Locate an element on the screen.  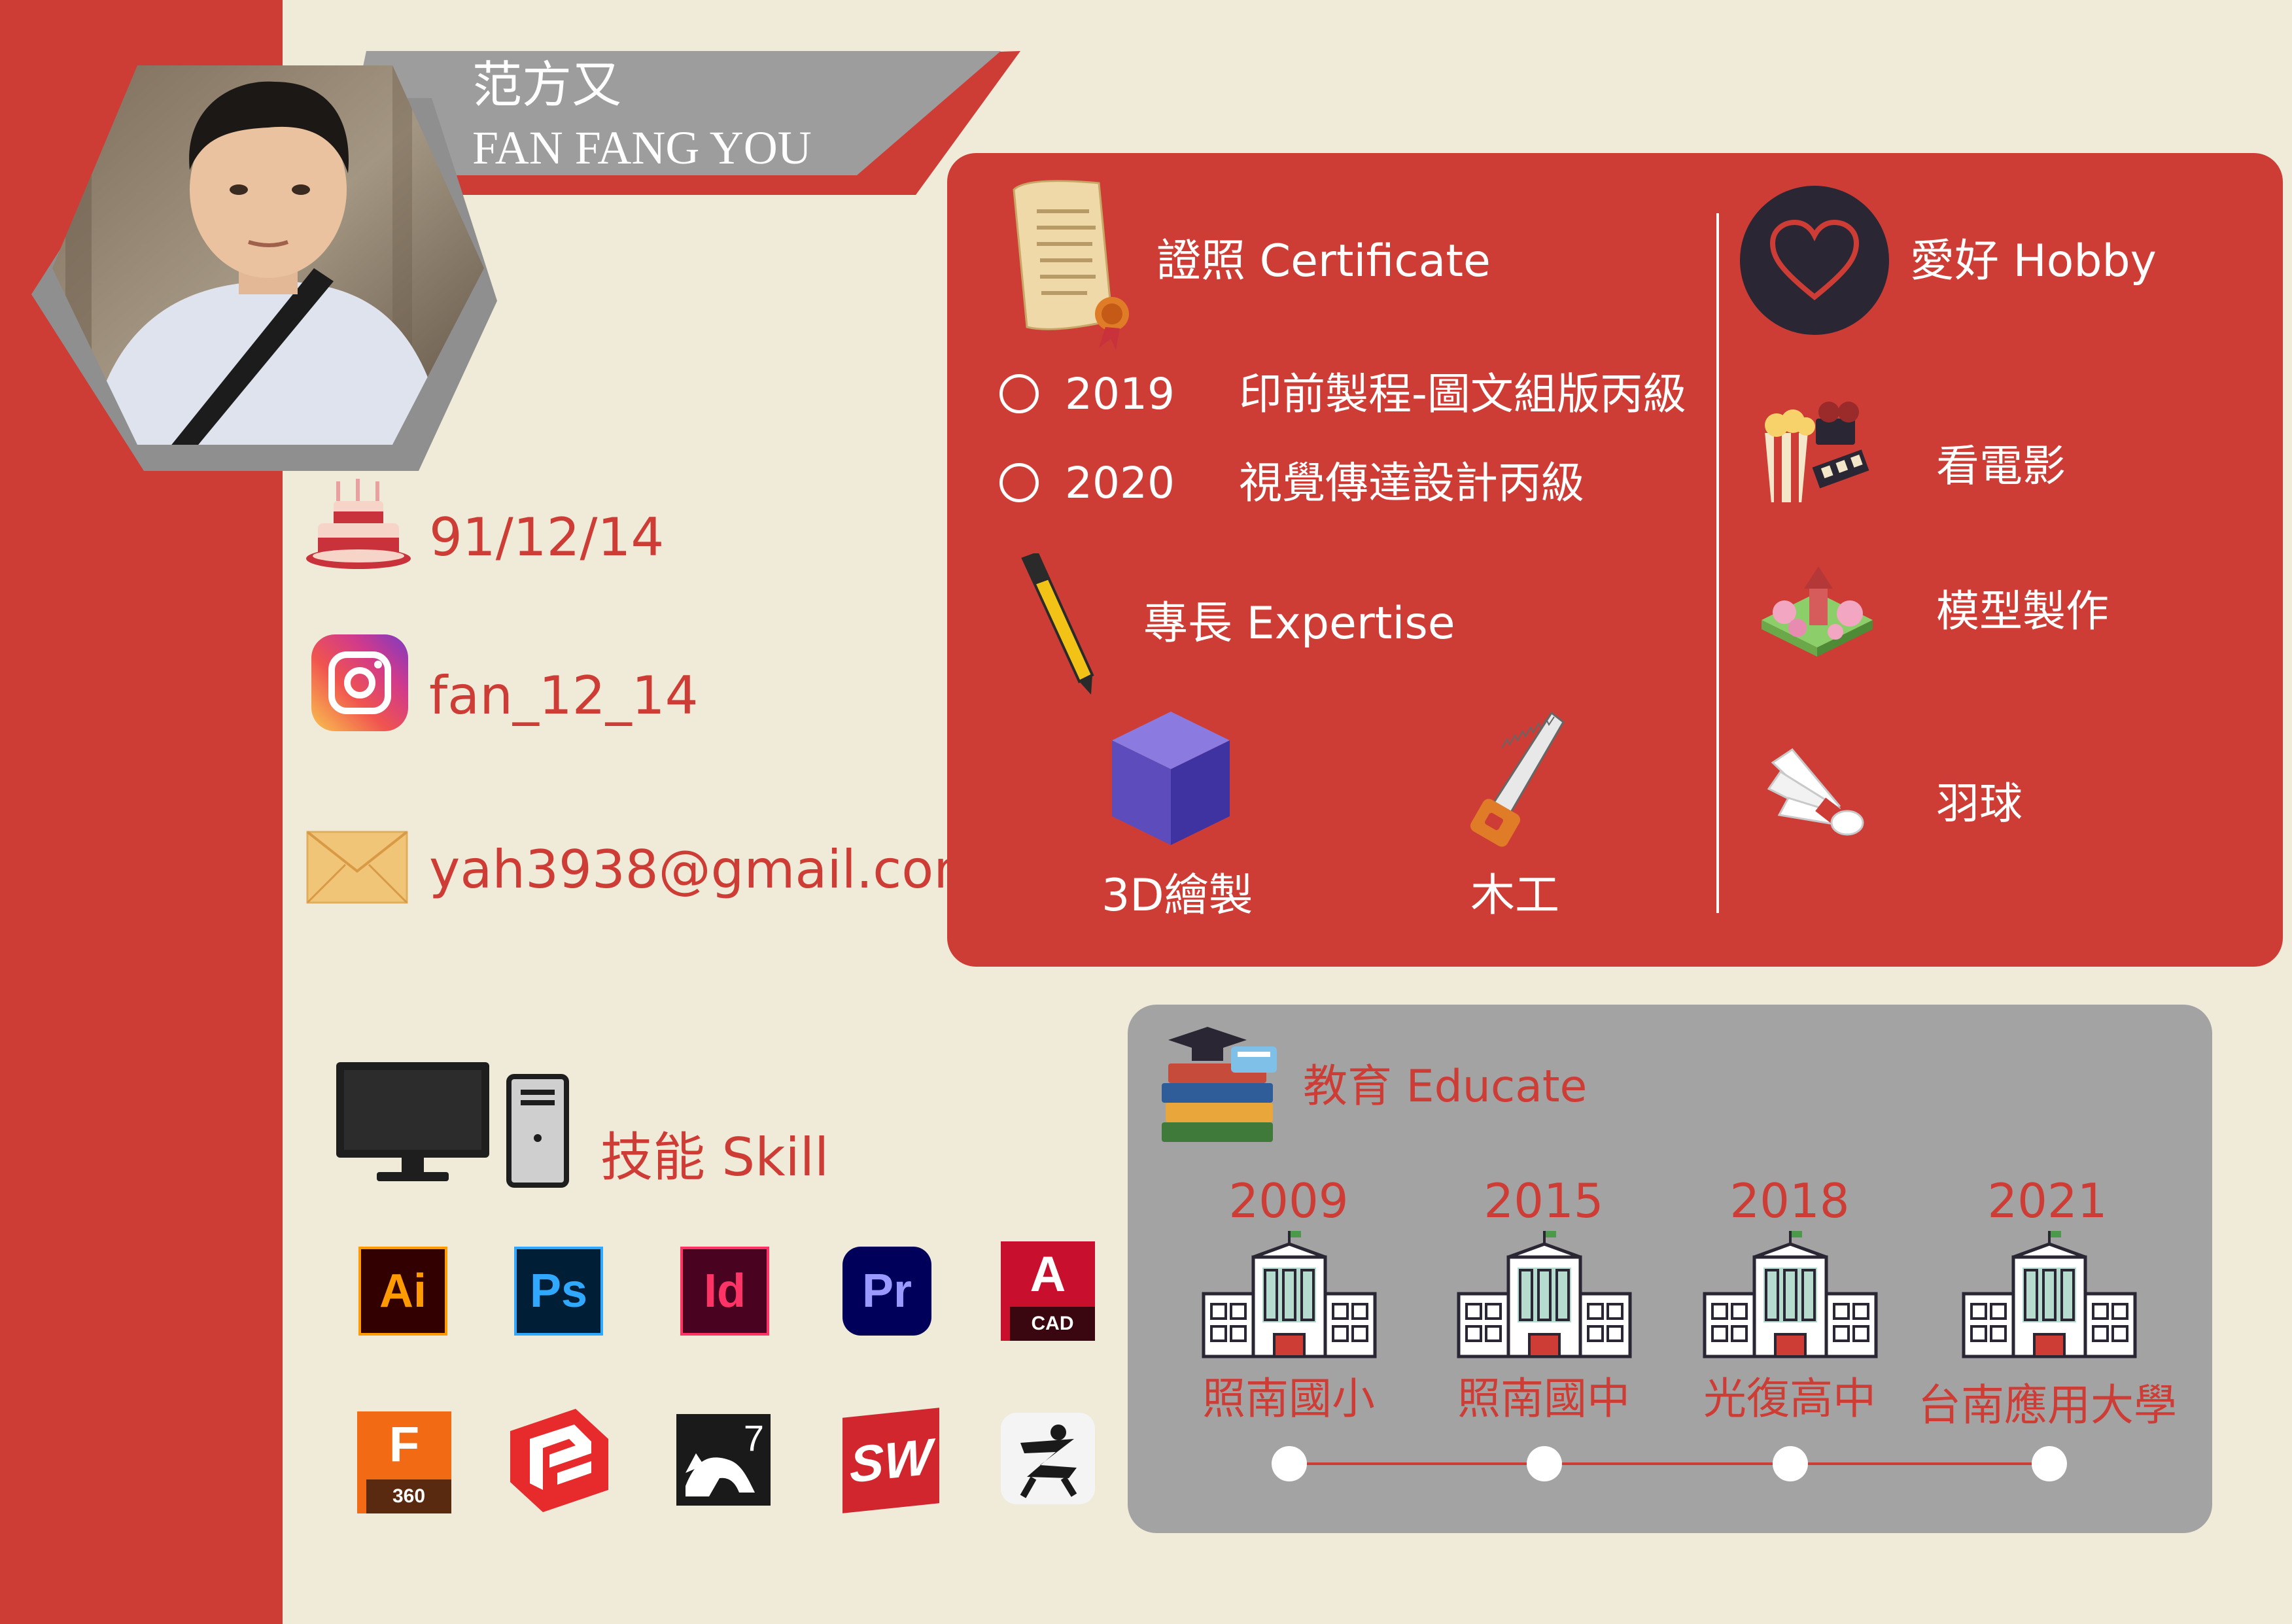
autocad-icon-letter: A is located at coordinates (1048, 1274).